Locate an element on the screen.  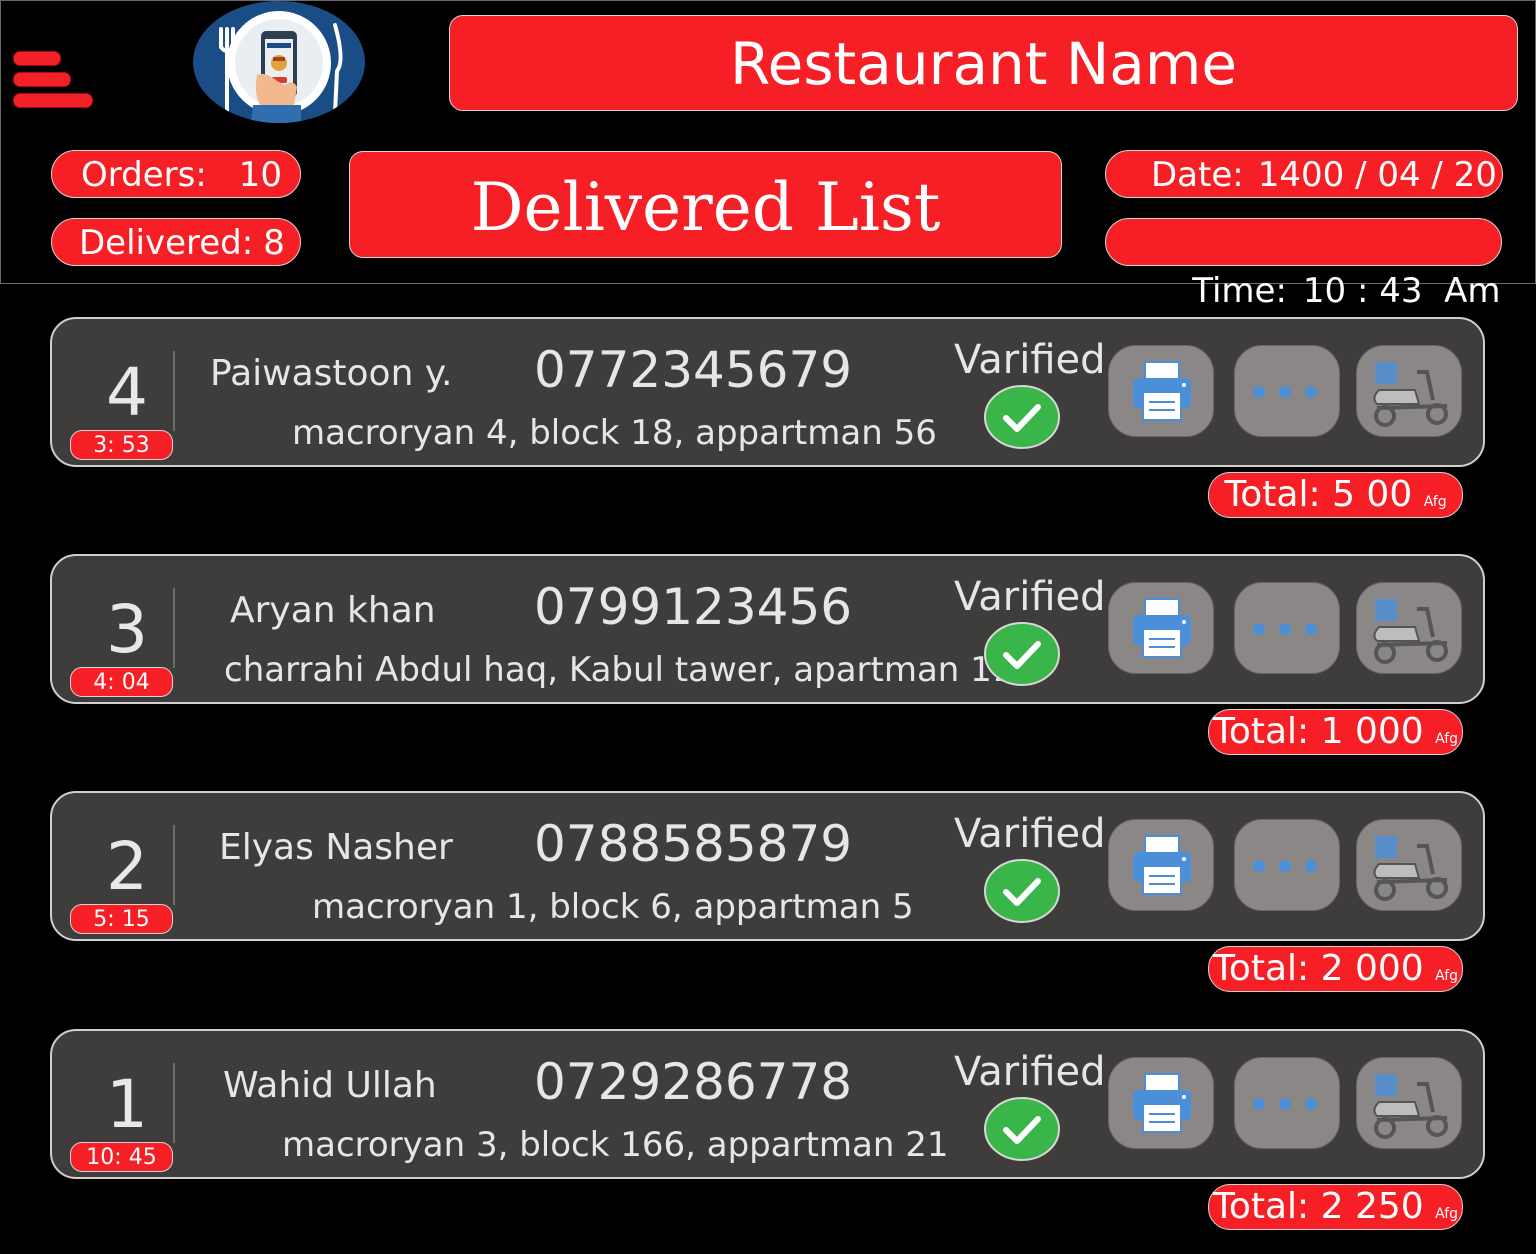
order-time-badge: 5: 15 is located at coordinates (121, 919).